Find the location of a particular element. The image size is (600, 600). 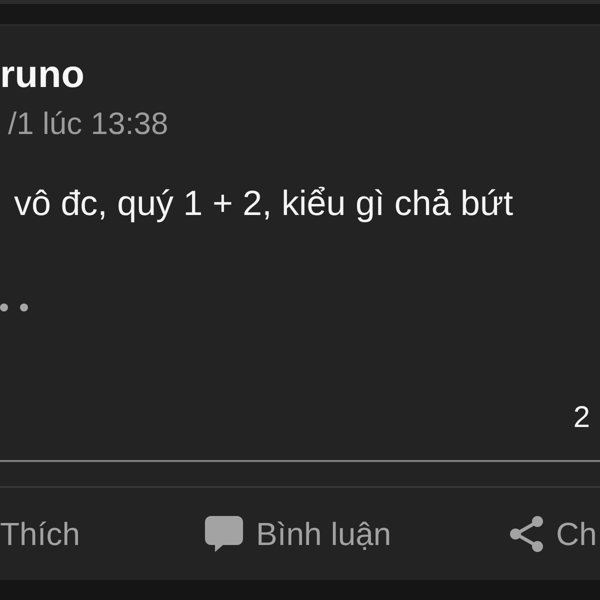

count-label: 2 is located at coordinates (581, 418).